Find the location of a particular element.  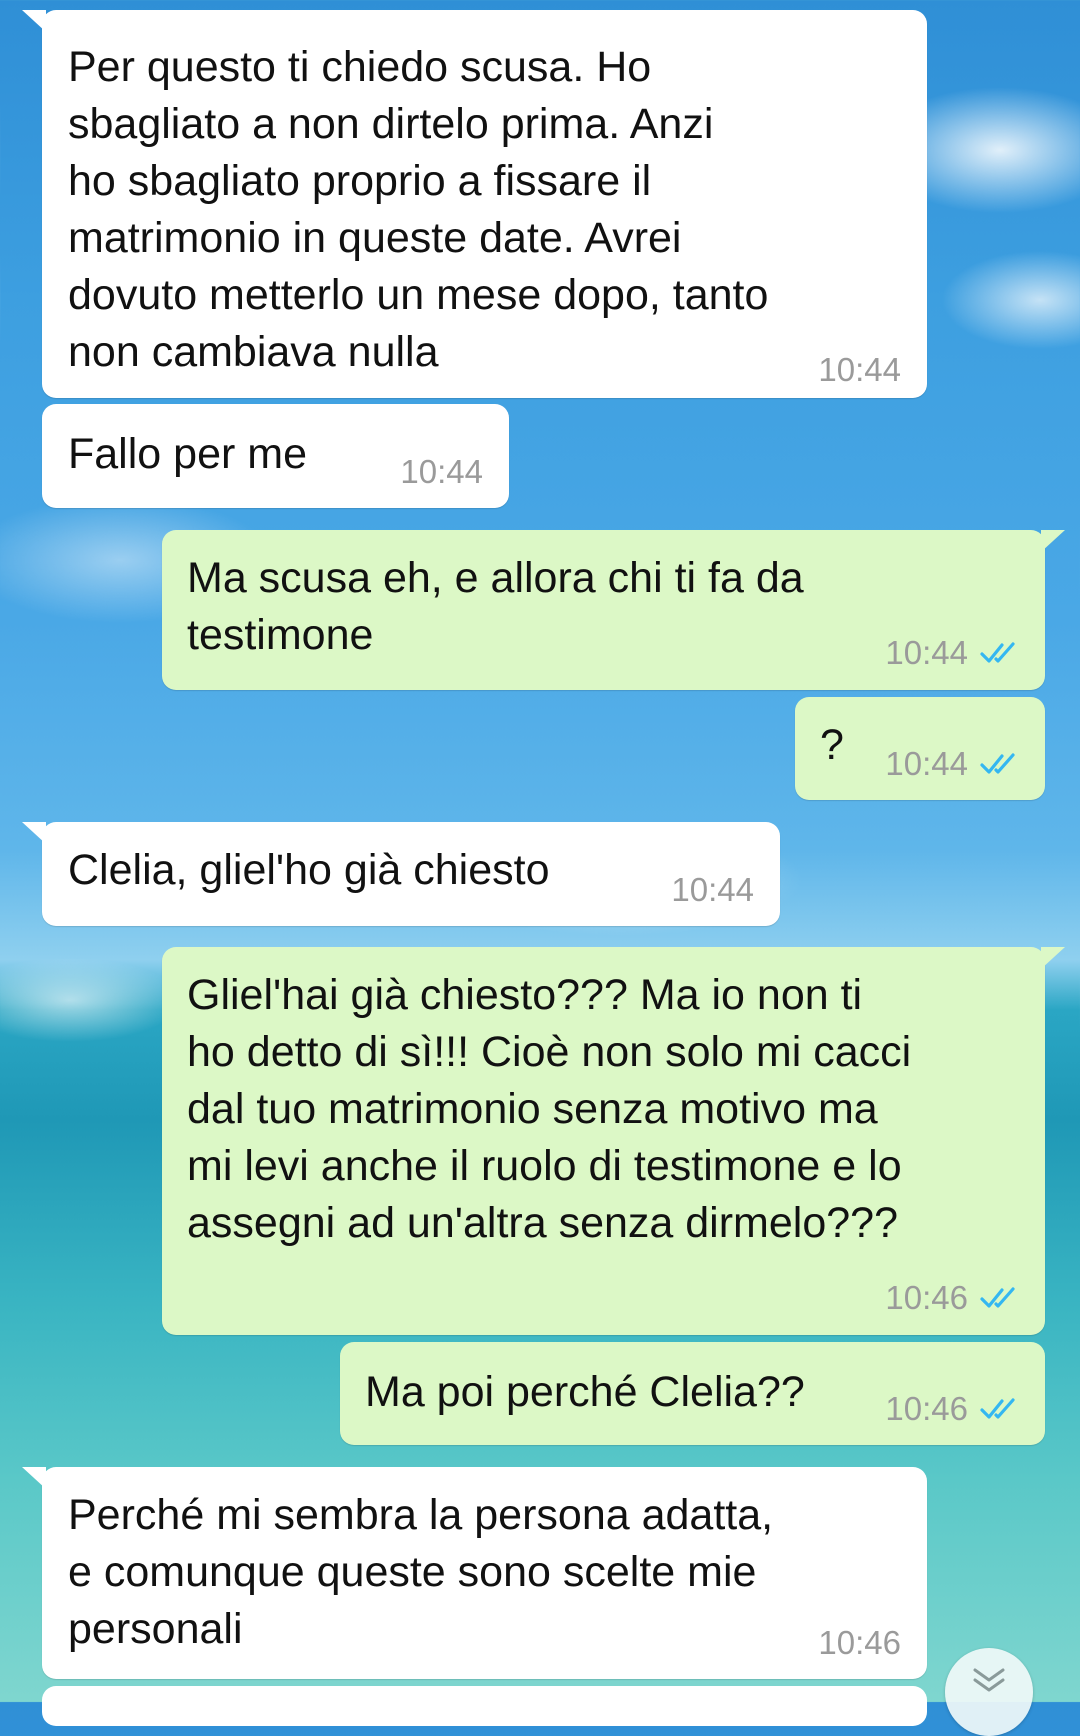

message-bubble-outgoing: ? 10:44 is located at coordinates (920, 748).